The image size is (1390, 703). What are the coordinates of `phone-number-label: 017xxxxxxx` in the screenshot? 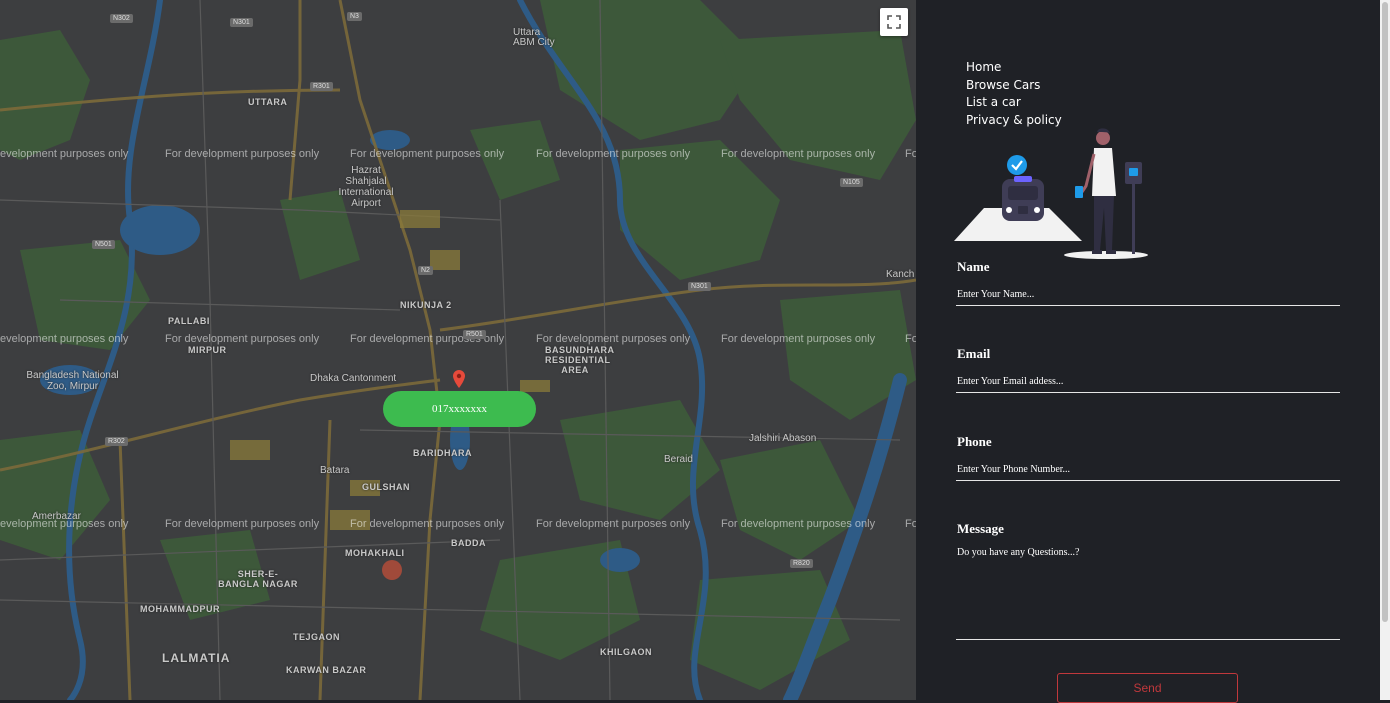 It's located at (459, 409).